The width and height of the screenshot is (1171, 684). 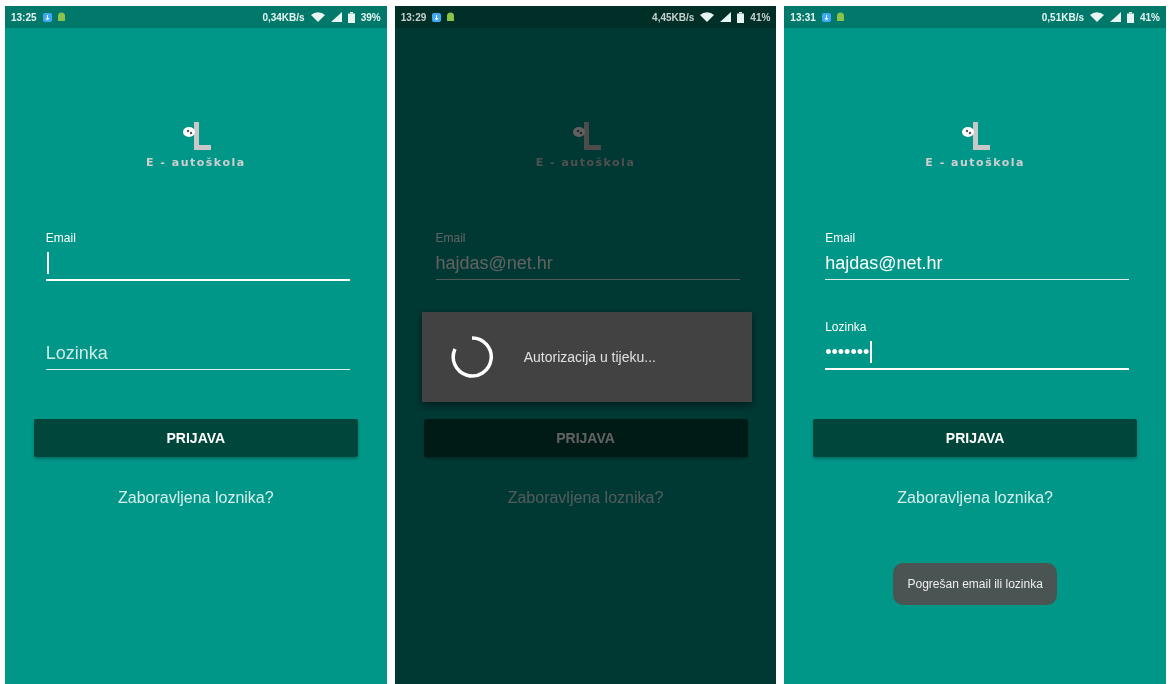 What do you see at coordinates (370, 17) in the screenshot?
I see `battery-percent: 39%` at bounding box center [370, 17].